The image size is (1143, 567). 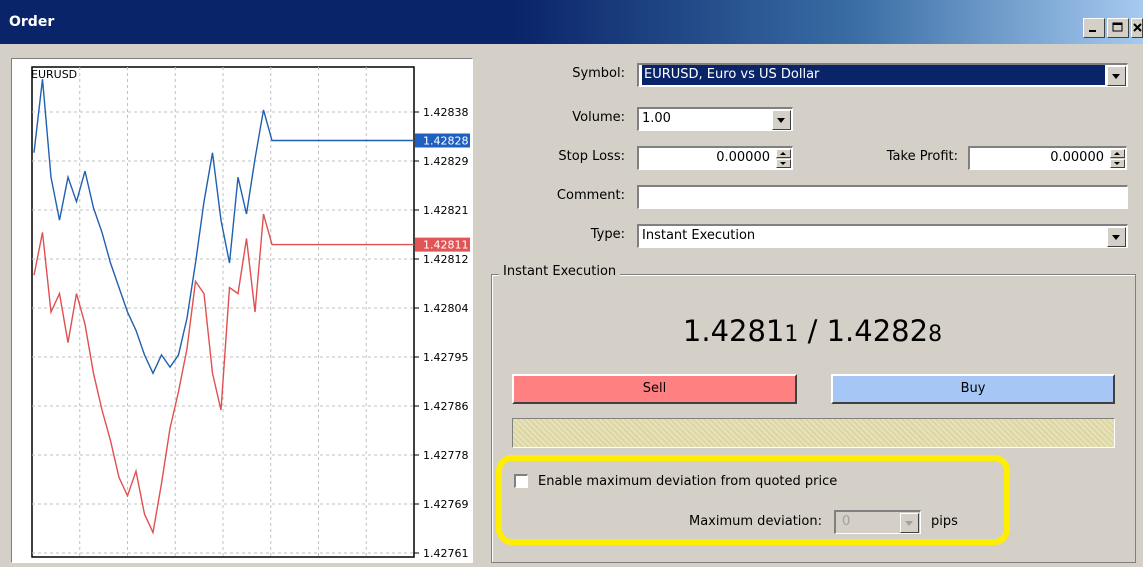 What do you see at coordinates (607, 234) in the screenshot?
I see `type-label: Type:` at bounding box center [607, 234].